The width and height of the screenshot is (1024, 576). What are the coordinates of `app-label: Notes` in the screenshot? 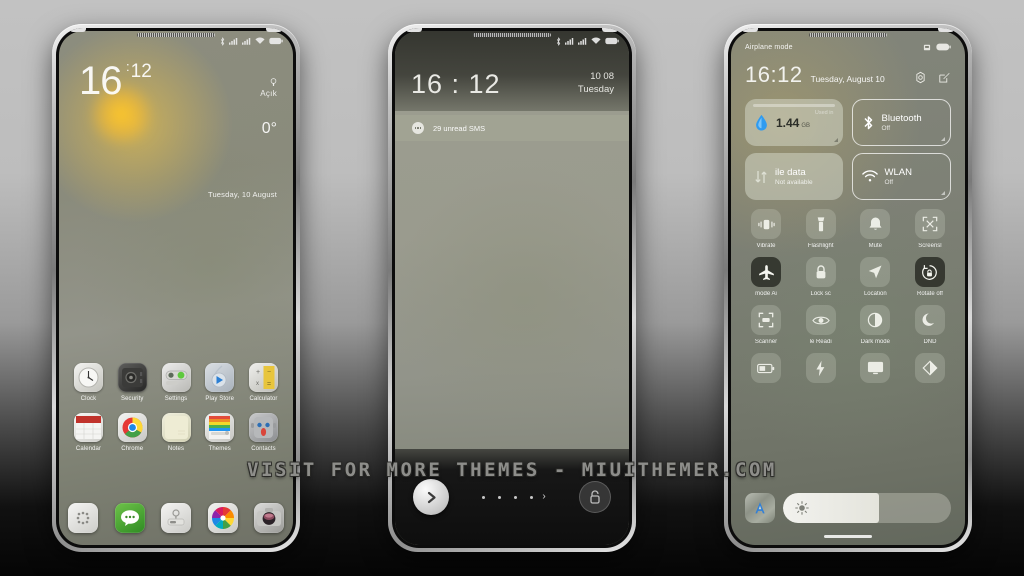 It's located at (176, 449).